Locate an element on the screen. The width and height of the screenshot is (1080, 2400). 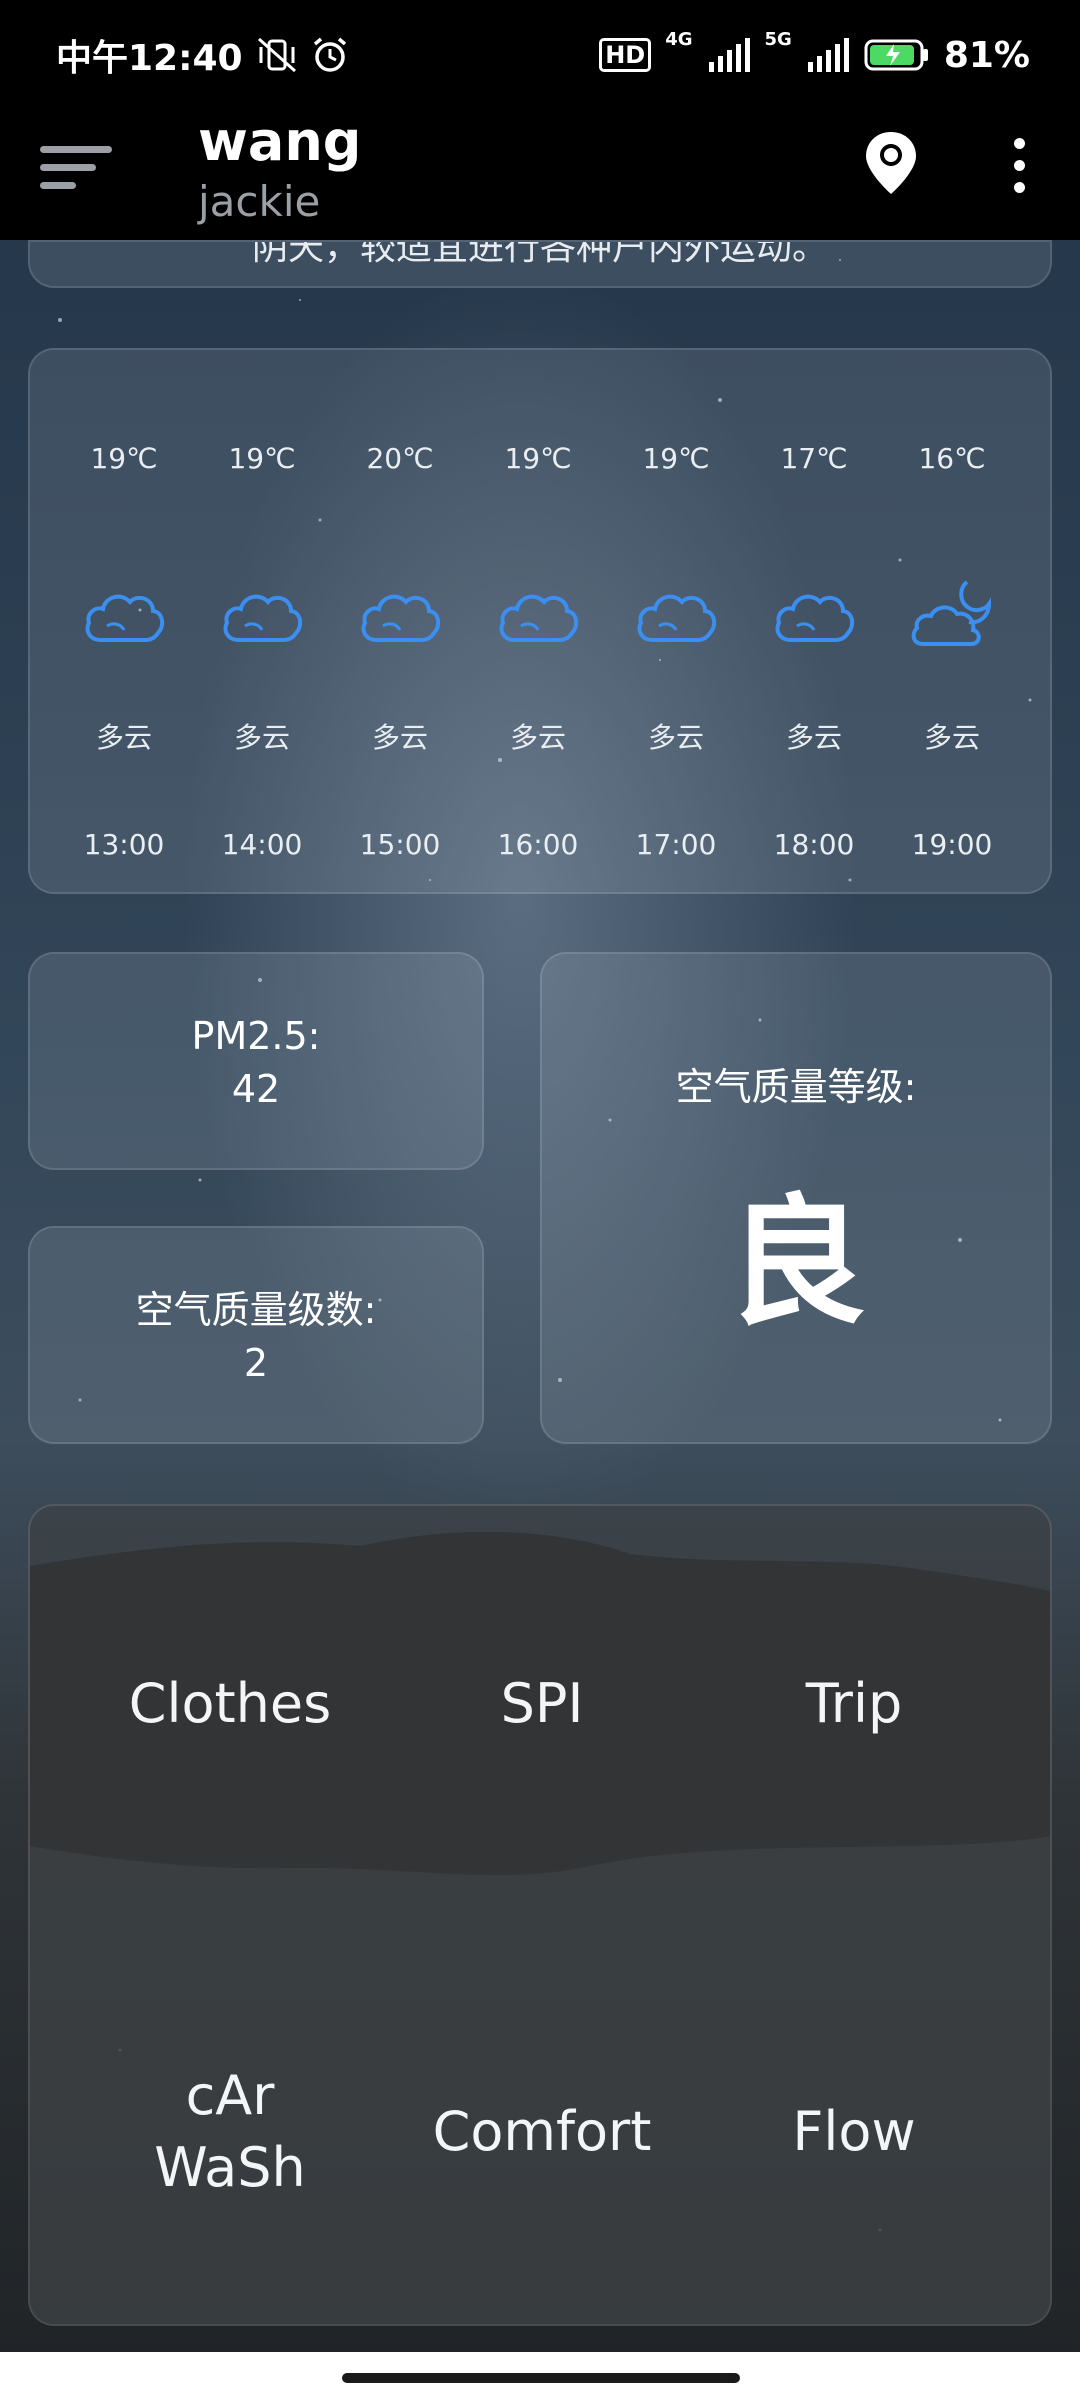
air-quality-level-card: 空气质量等级: 良 is located at coordinates (796, 1198).